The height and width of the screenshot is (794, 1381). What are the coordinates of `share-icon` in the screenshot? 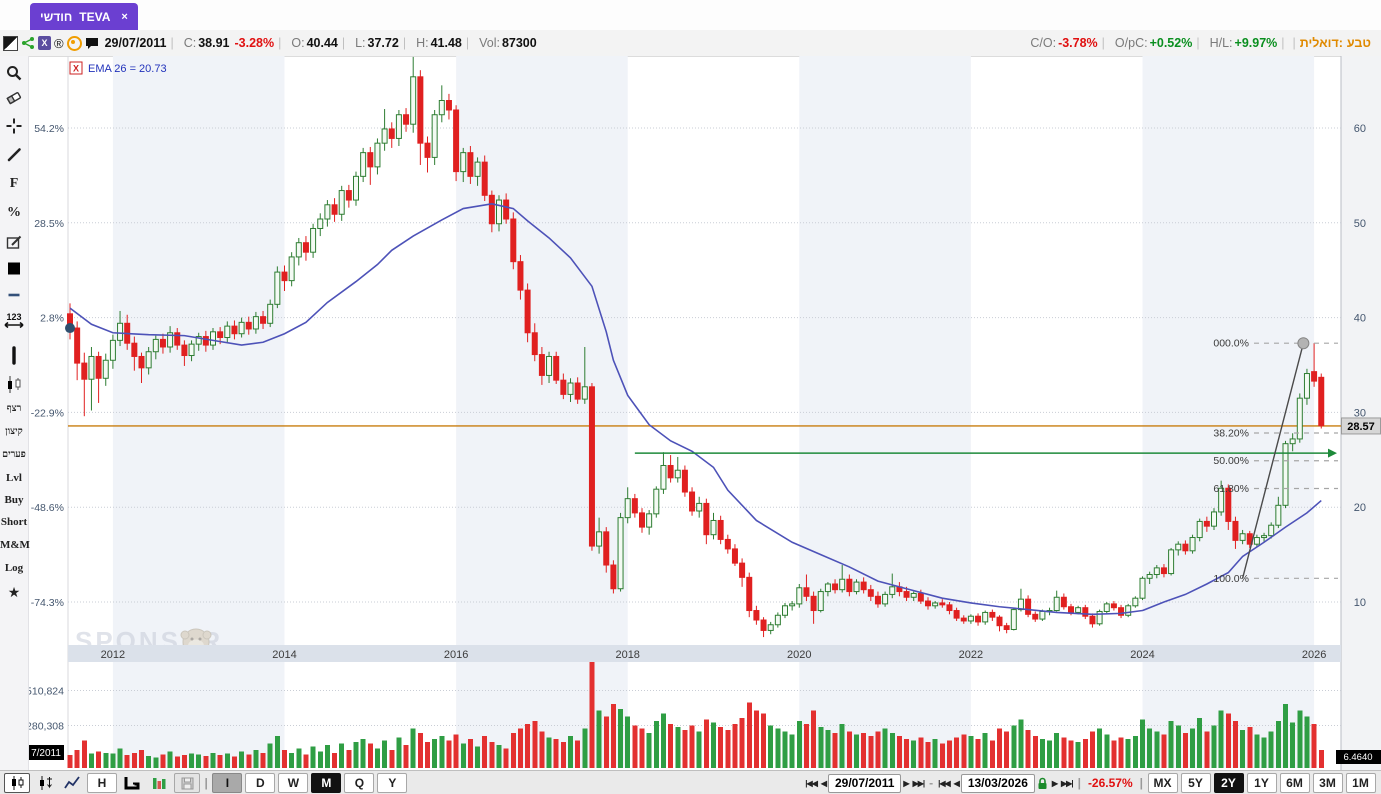 It's located at (28, 43).